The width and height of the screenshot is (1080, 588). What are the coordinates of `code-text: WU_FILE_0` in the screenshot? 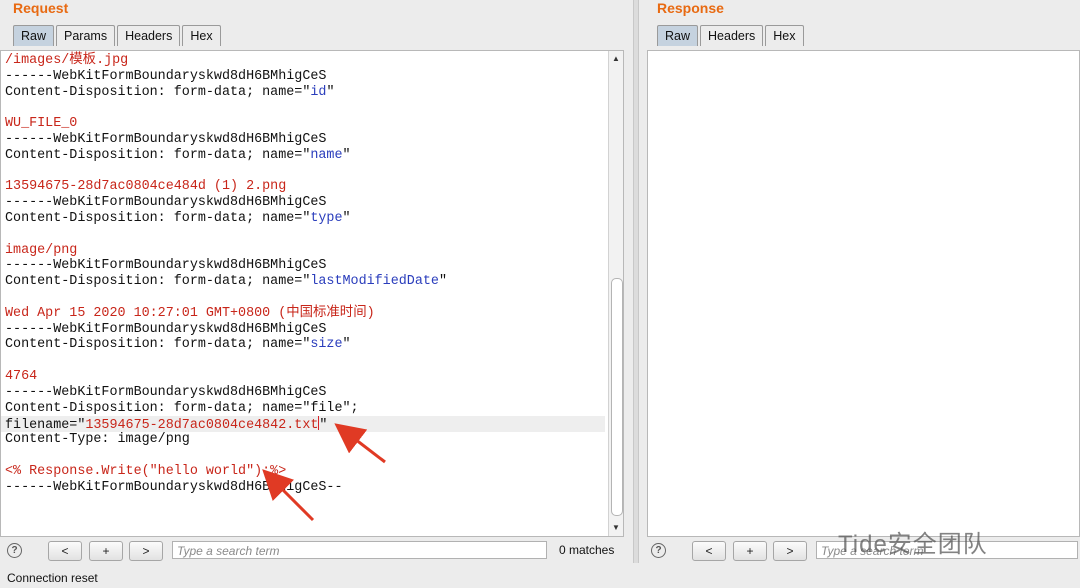 It's located at (41, 124).